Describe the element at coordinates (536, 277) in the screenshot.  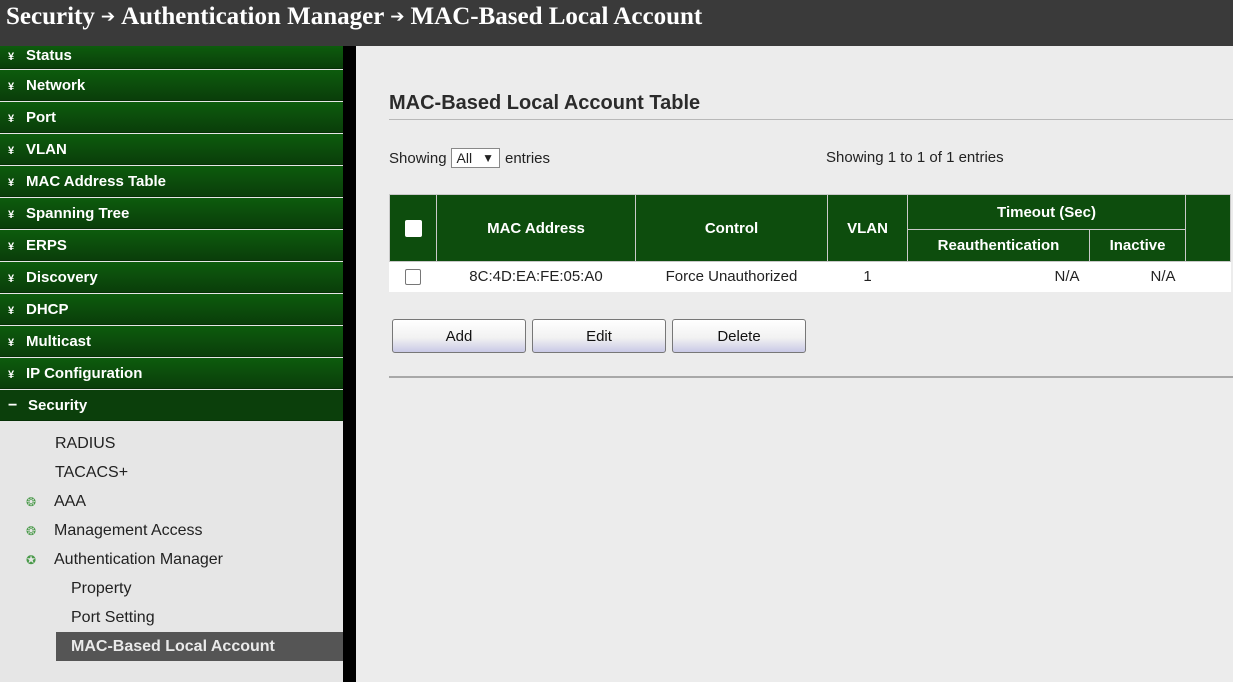
I see `cell-mac-address: 8C:4D:EA:FE:05:A0` at that location.